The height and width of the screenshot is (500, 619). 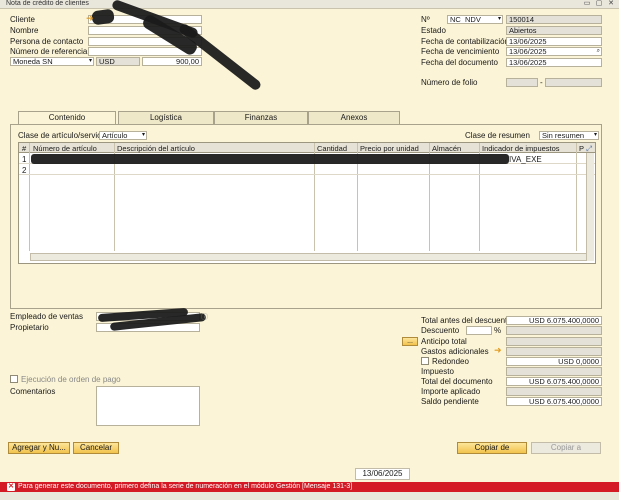 I want to click on total-antes-label: Total antes del descuento, so click(x=466, y=320).